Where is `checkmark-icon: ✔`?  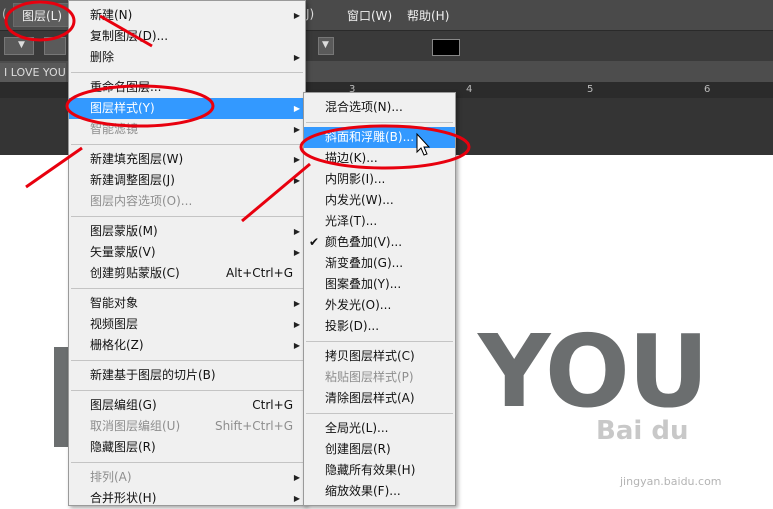
checkmark-icon: ✔ is located at coordinates (314, 242).